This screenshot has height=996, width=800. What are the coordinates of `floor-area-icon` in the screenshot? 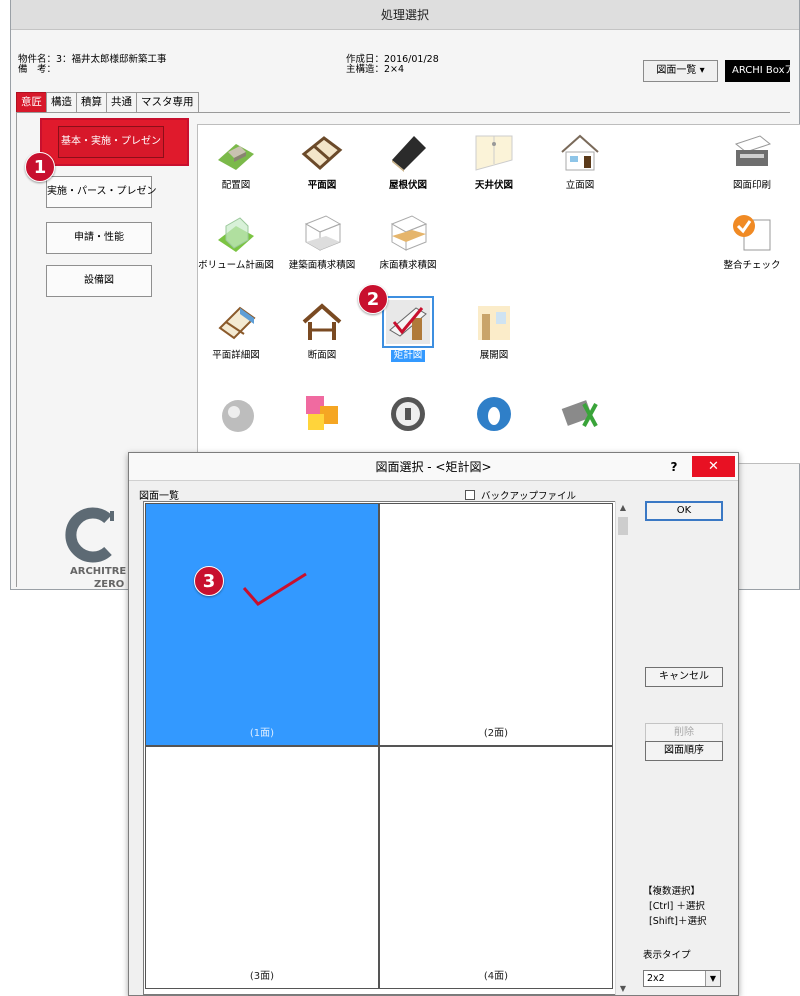 It's located at (408, 232).